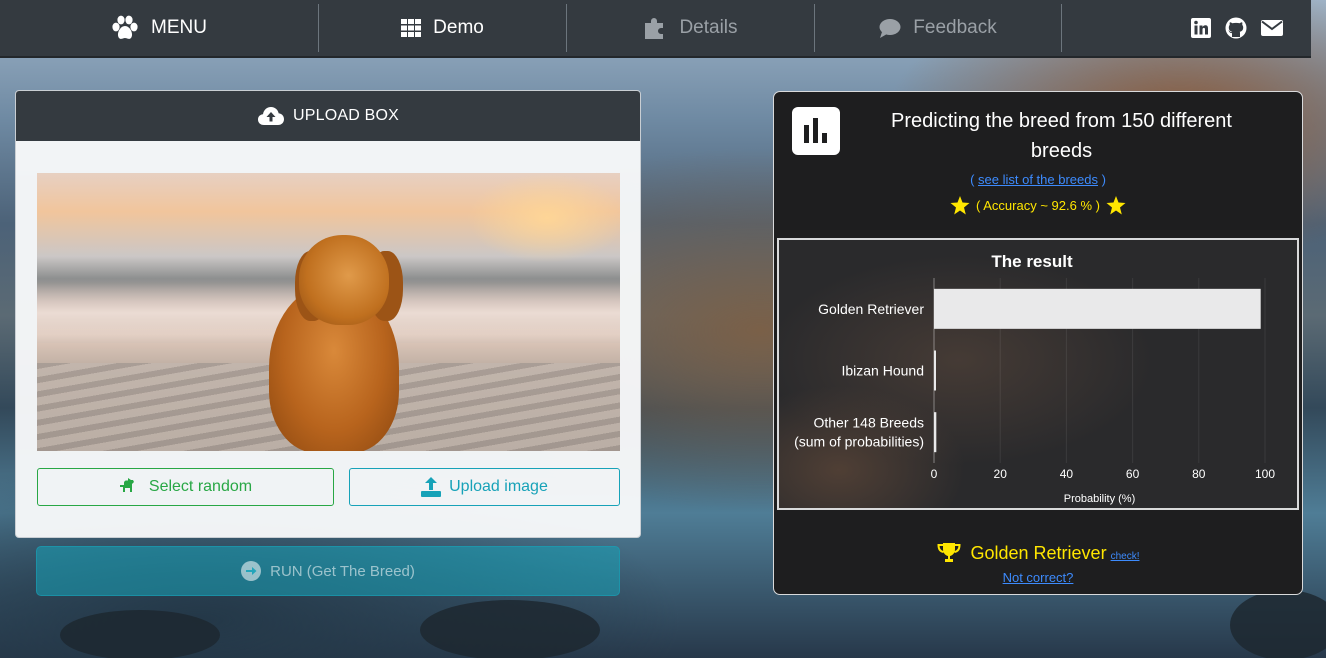 This screenshot has width=1326, height=658. I want to click on menu-button: MENU, so click(159, 28).